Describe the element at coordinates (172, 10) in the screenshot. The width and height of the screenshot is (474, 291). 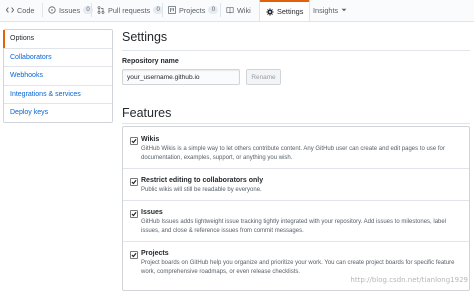
I see `project-icon` at that location.